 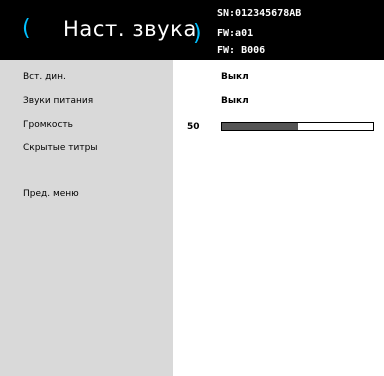 I want to click on volume-slider, so click(x=297, y=126).